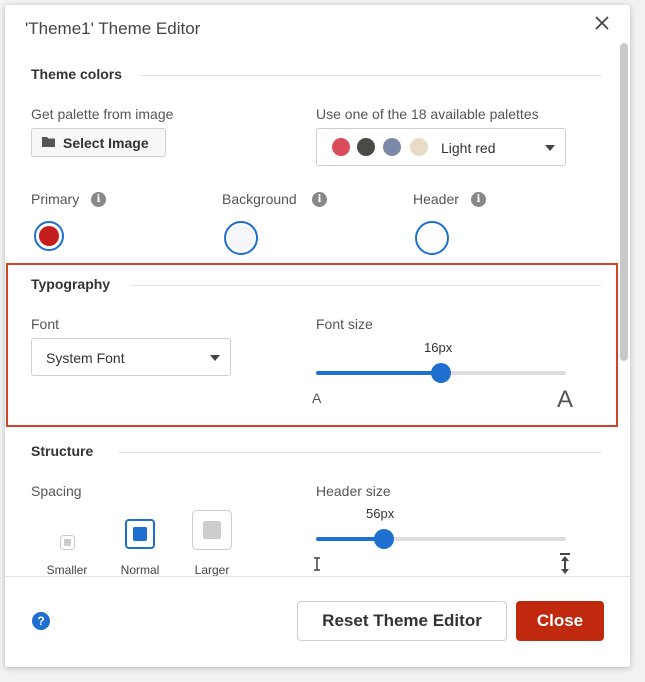 The image size is (645, 682). What do you see at coordinates (77, 74) in the screenshot?
I see `theme-colors-heading: Theme colors` at bounding box center [77, 74].